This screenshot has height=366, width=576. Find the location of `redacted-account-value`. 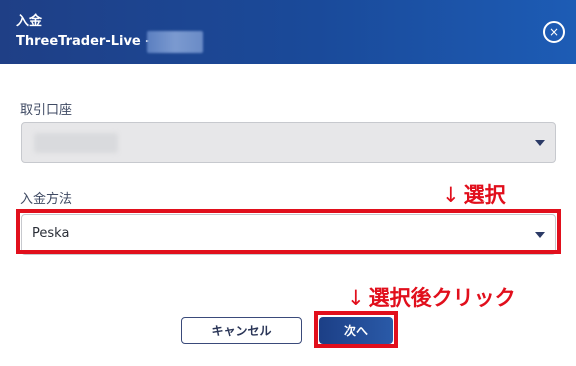

redacted-account-value is located at coordinates (76, 143).